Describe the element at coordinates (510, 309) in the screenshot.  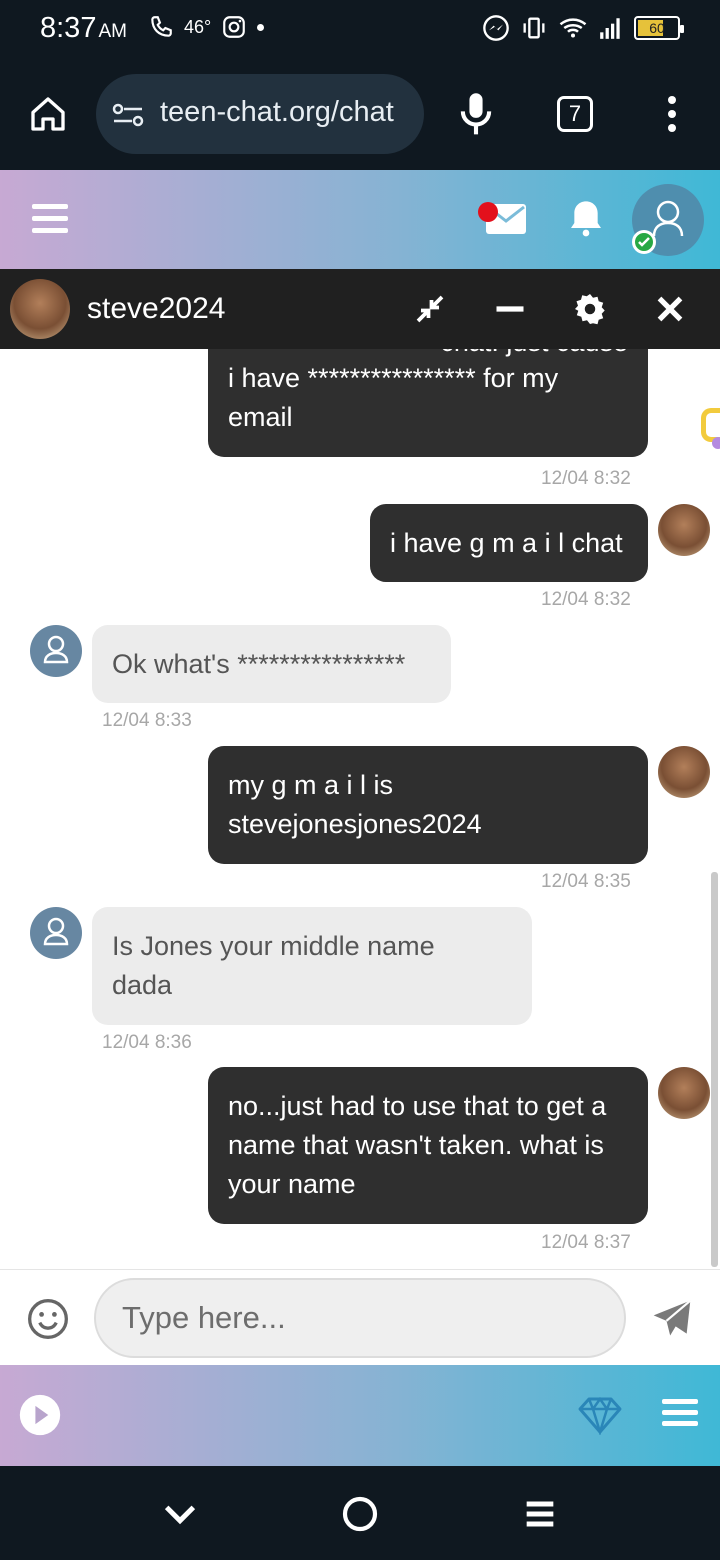
I see `collapse-icon` at that location.